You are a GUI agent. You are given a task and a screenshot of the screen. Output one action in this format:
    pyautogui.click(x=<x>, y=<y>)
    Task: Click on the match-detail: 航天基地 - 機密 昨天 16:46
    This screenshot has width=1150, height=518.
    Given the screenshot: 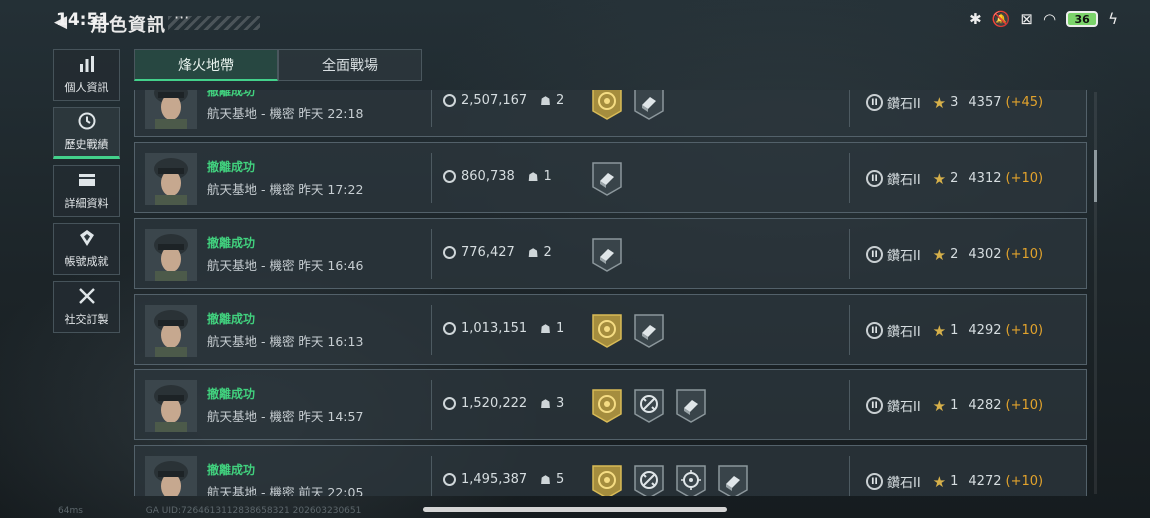 What is the action you would take?
    pyautogui.click(x=285, y=265)
    